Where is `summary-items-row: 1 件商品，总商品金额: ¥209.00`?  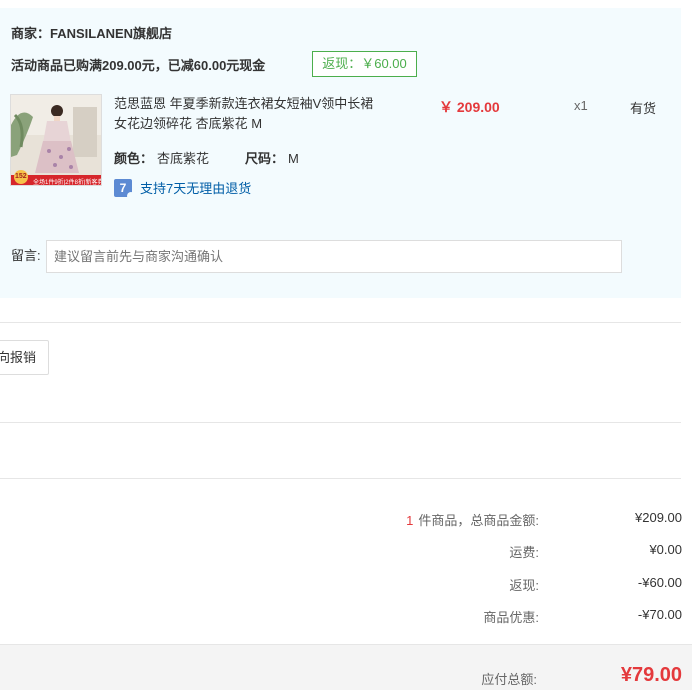
summary-items-row: 1 件商品，总商品金额: ¥209.00 is located at coordinates (341, 520).